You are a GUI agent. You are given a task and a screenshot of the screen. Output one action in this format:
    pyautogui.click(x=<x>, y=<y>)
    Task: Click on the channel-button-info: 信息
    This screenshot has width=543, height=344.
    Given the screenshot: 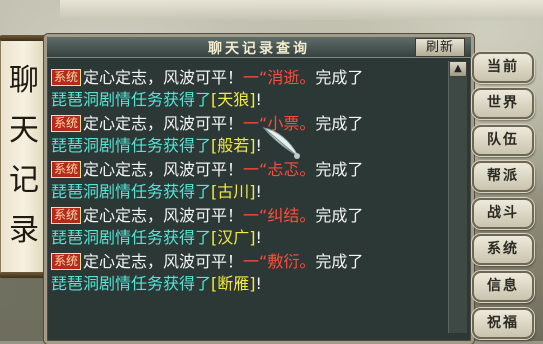 What is the action you would take?
    pyautogui.click(x=503, y=286)
    